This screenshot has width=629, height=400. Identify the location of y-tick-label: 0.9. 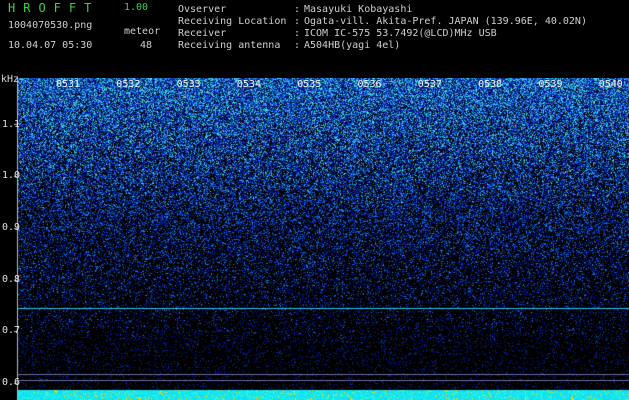
(11, 227).